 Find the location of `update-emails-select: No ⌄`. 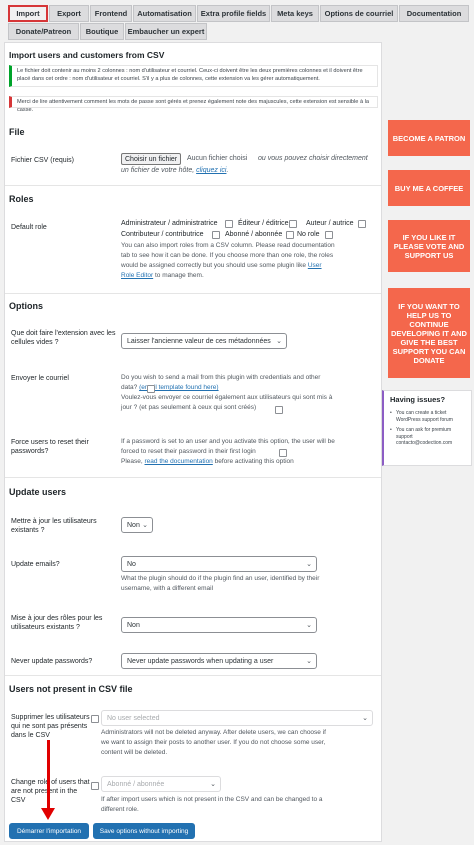

update-emails-select: No ⌄ is located at coordinates (219, 564).